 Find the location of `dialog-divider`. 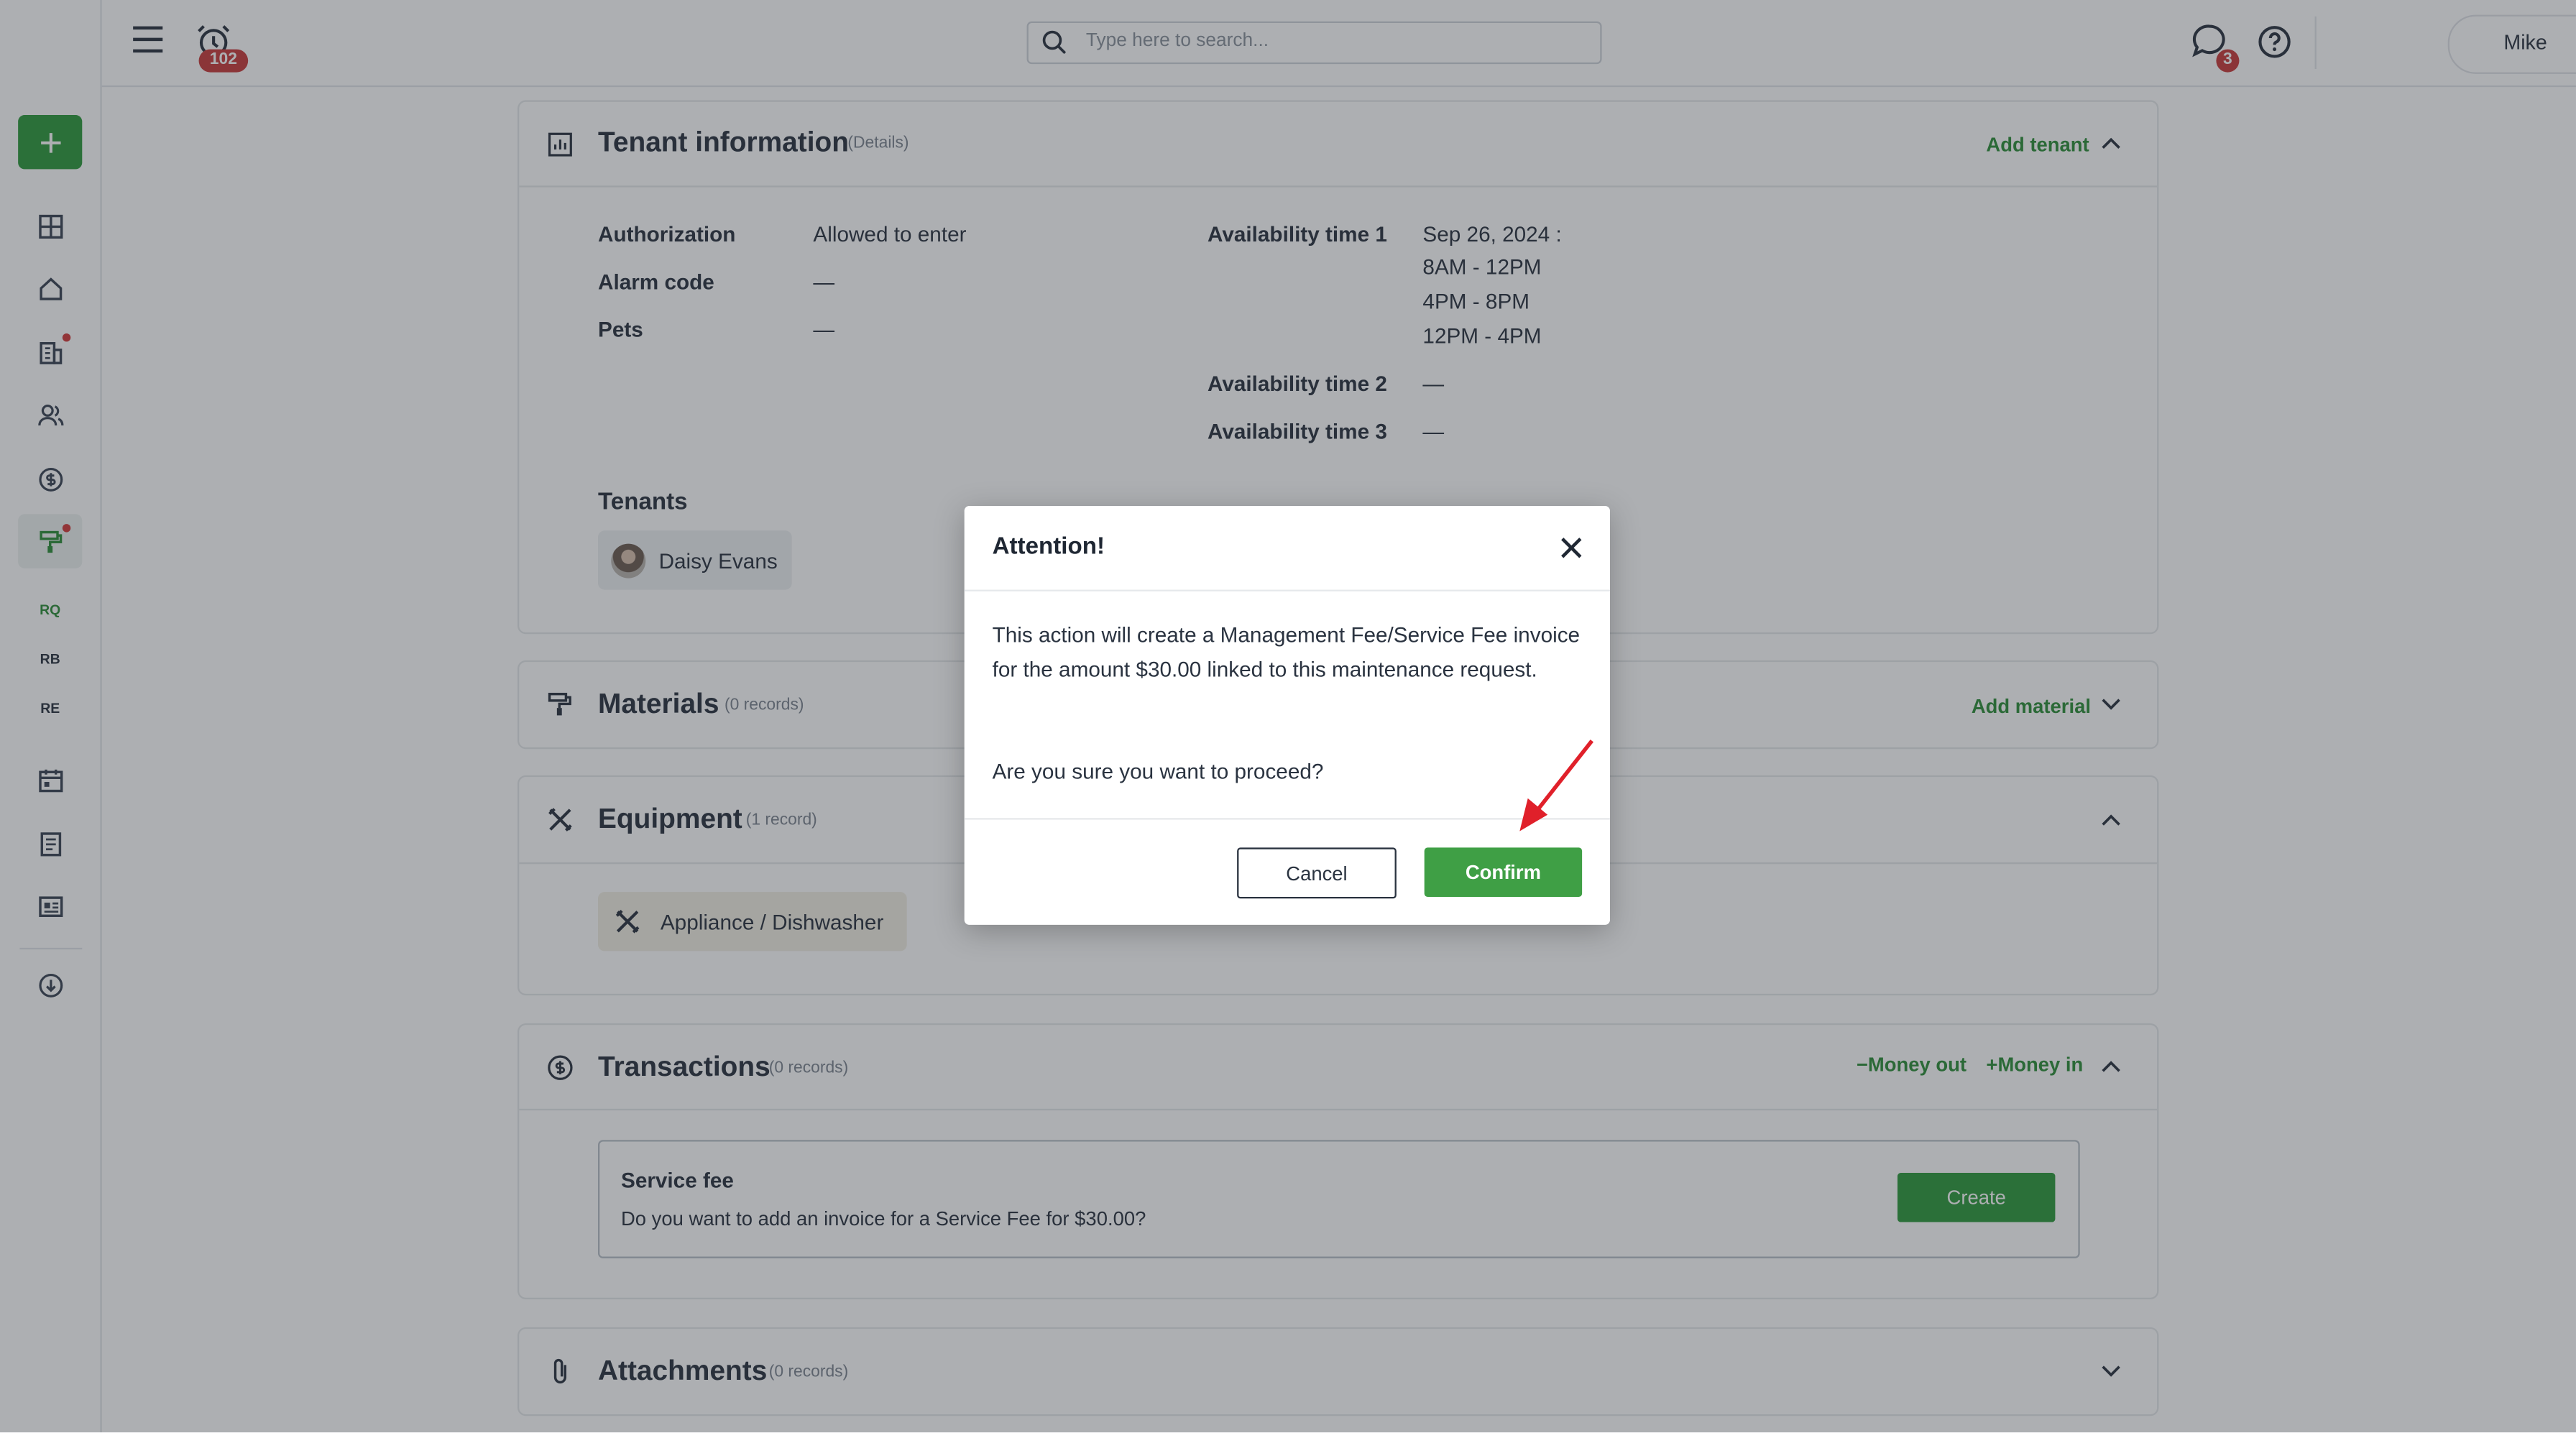

dialog-divider is located at coordinates (1287, 590).